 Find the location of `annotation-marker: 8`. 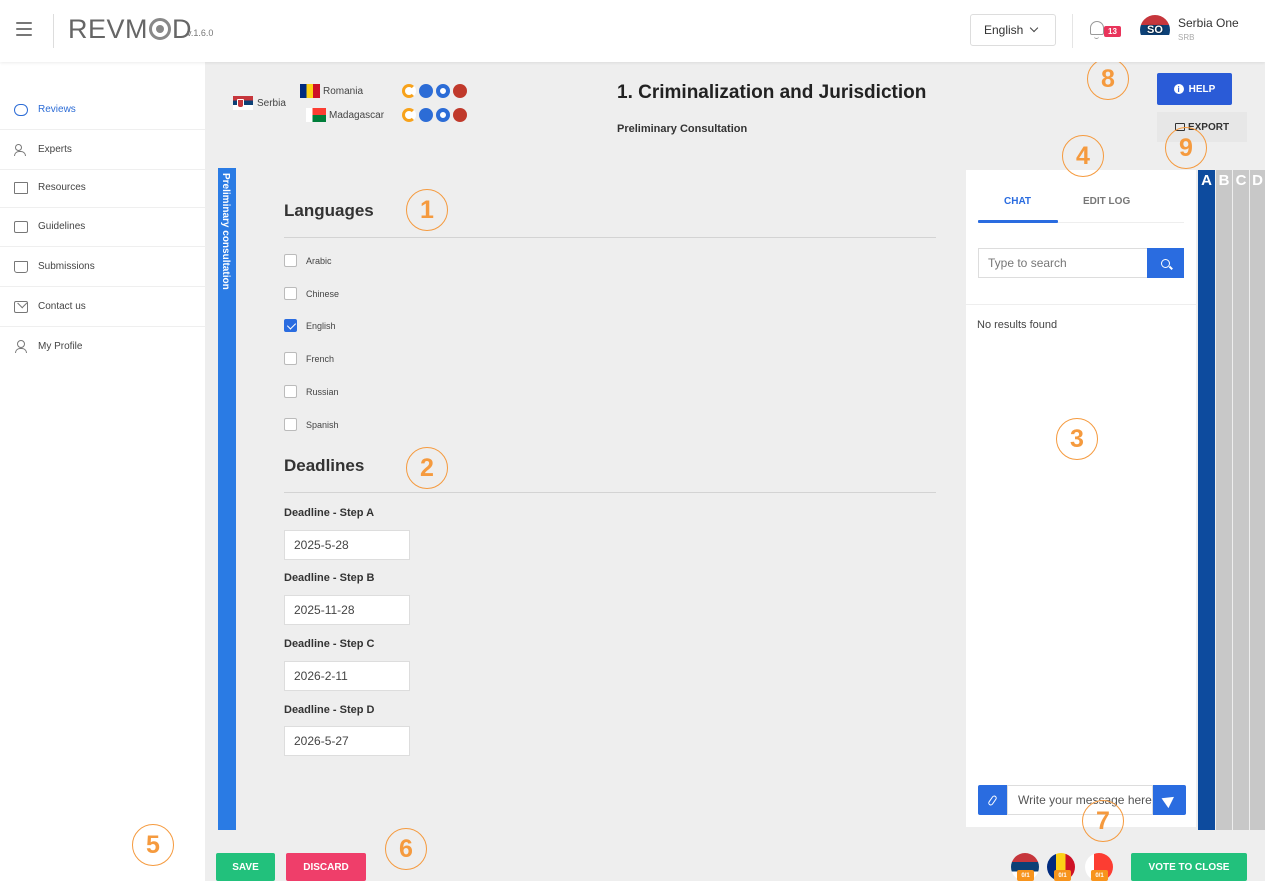

annotation-marker: 8 is located at coordinates (1108, 79).